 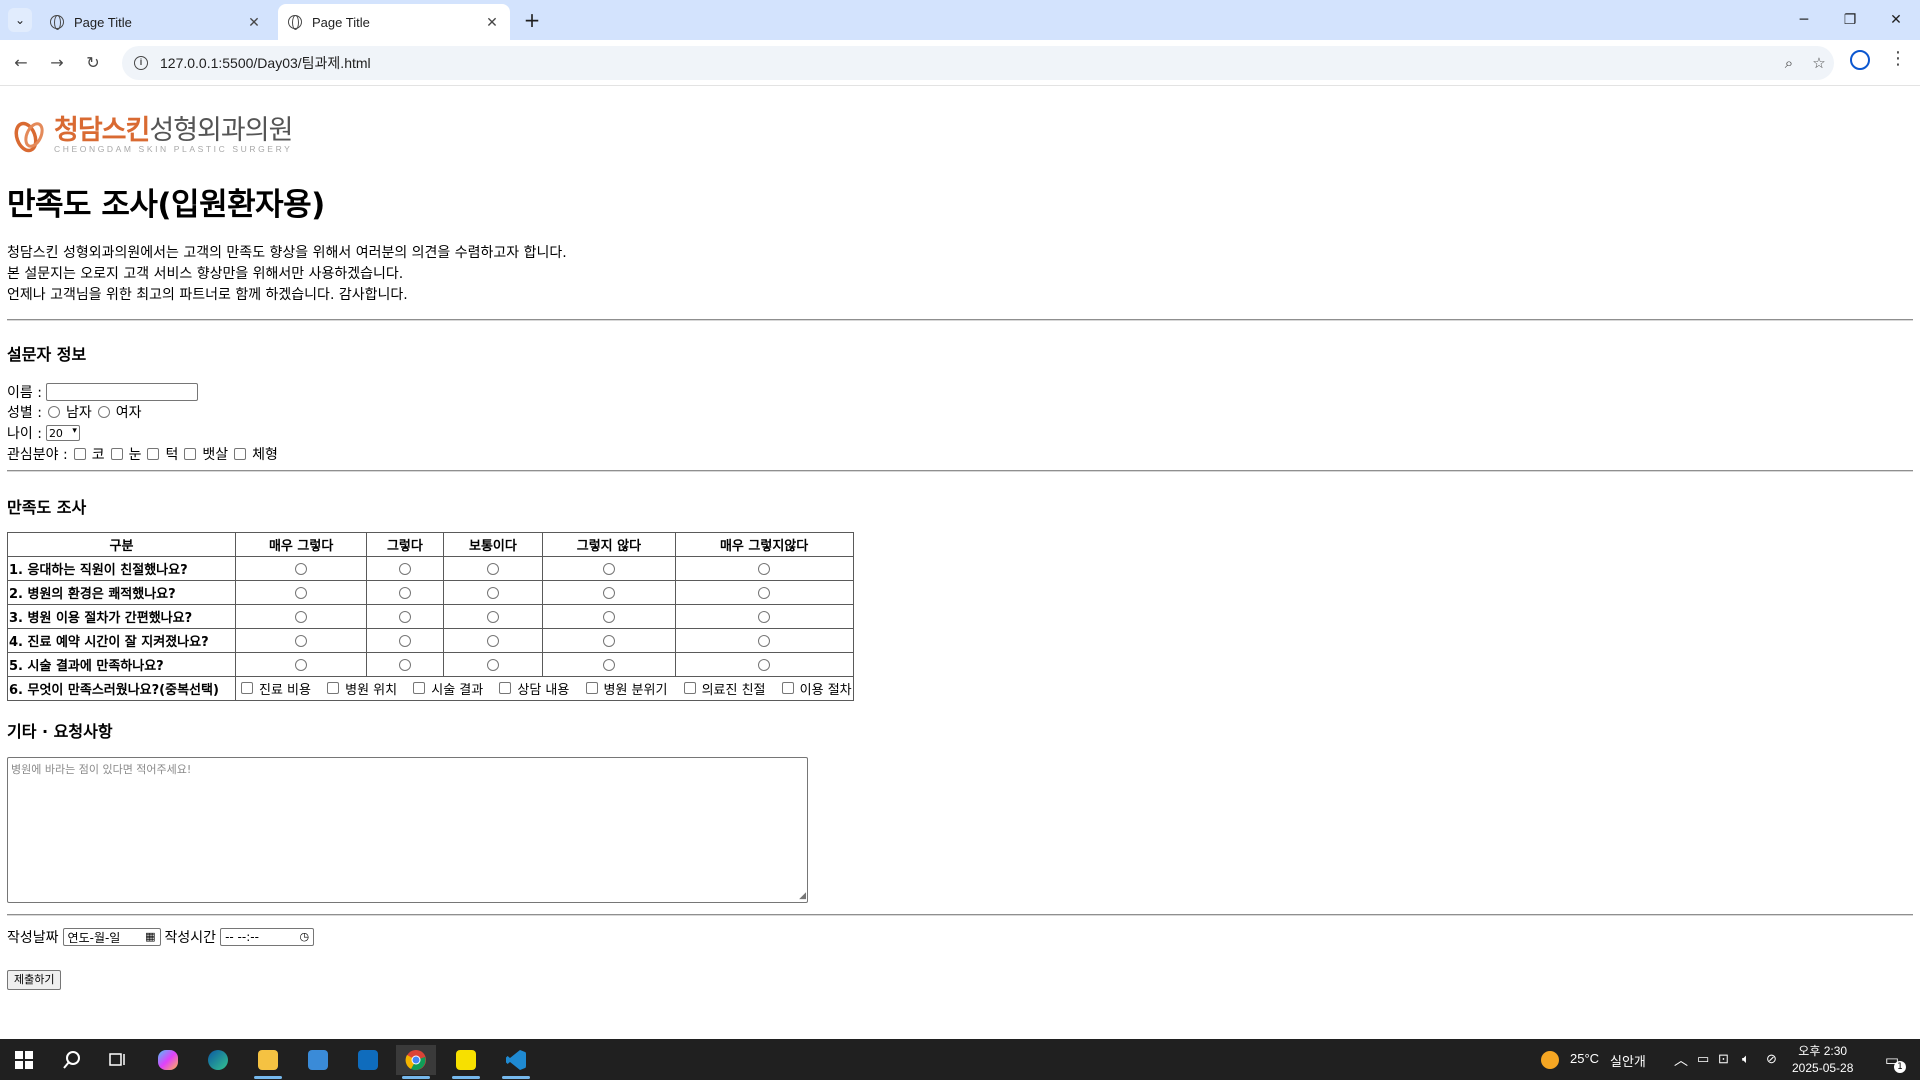 I want to click on clock-icon: ◷, so click(x=304, y=936).